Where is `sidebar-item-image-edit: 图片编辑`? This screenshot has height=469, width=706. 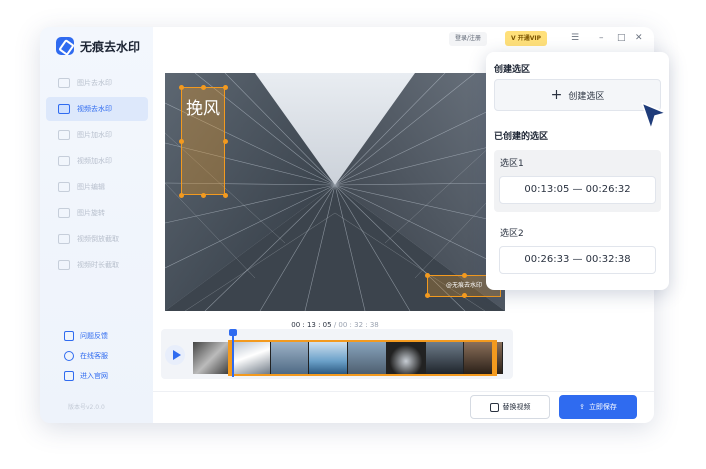
sidebar-item-image-edit: 图片编辑 is located at coordinates (97, 187).